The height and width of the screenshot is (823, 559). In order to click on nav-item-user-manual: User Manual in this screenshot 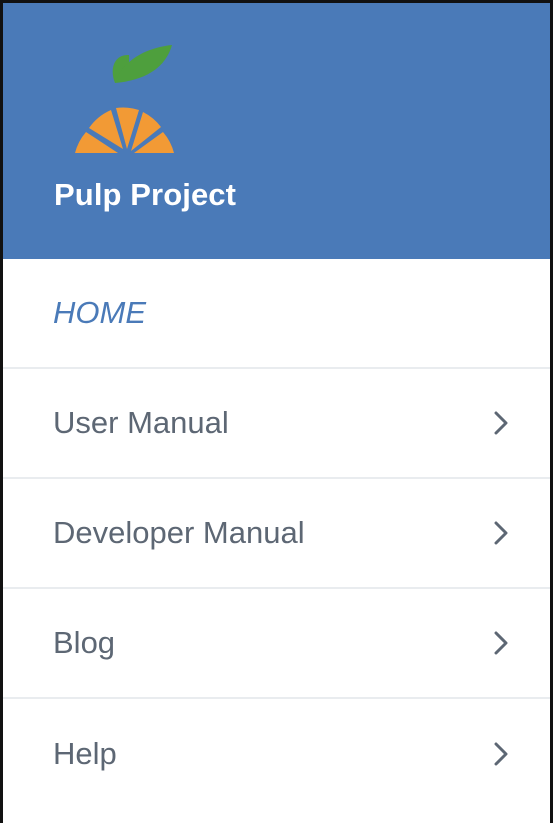, I will do `click(276, 424)`.